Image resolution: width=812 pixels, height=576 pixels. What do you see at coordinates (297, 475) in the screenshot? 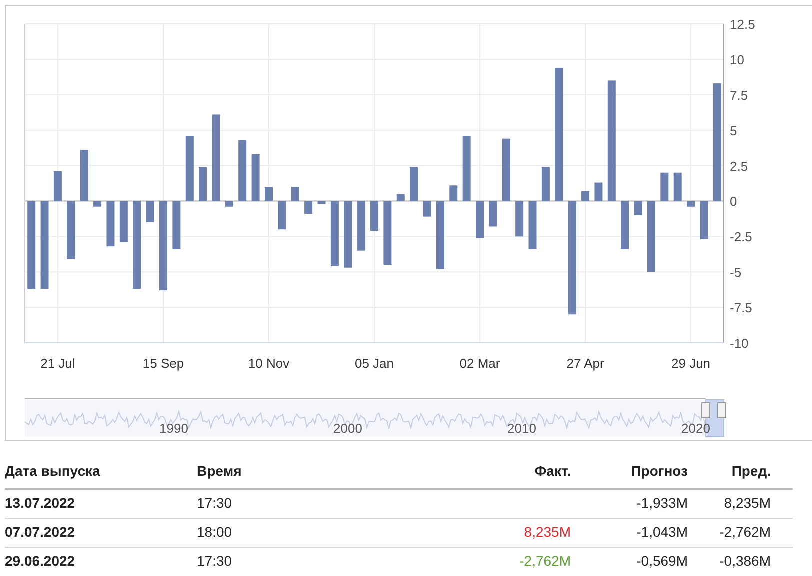
I see `column-header: Время` at bounding box center [297, 475].